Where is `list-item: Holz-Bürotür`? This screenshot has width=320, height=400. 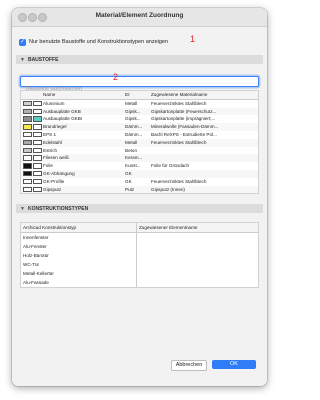 list-item: Holz-Bürotür is located at coordinates (139, 255).